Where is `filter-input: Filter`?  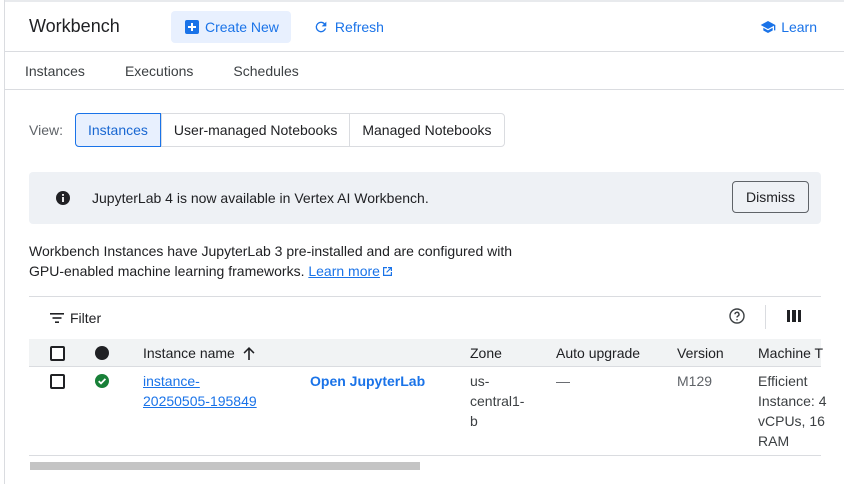
filter-input: Filter is located at coordinates (85, 318).